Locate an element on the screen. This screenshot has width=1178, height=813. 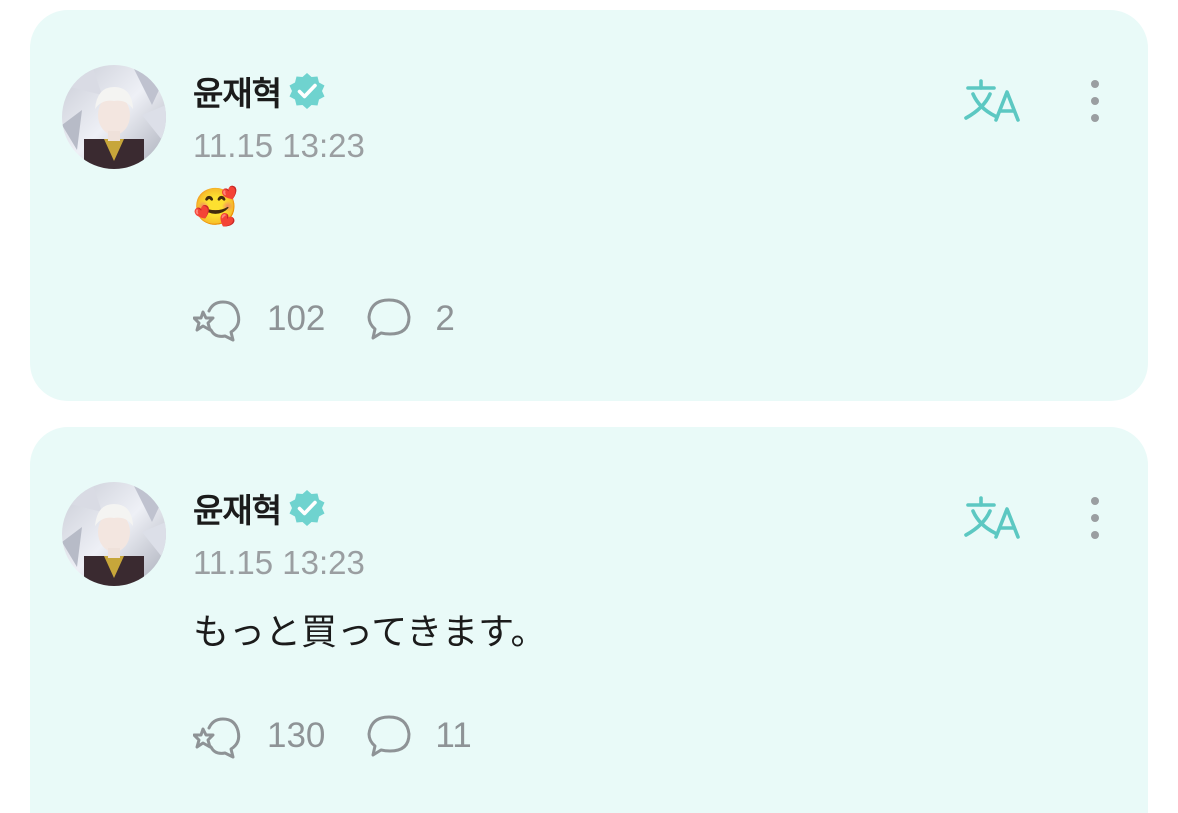
comment-count: 11 is located at coordinates (453, 735).